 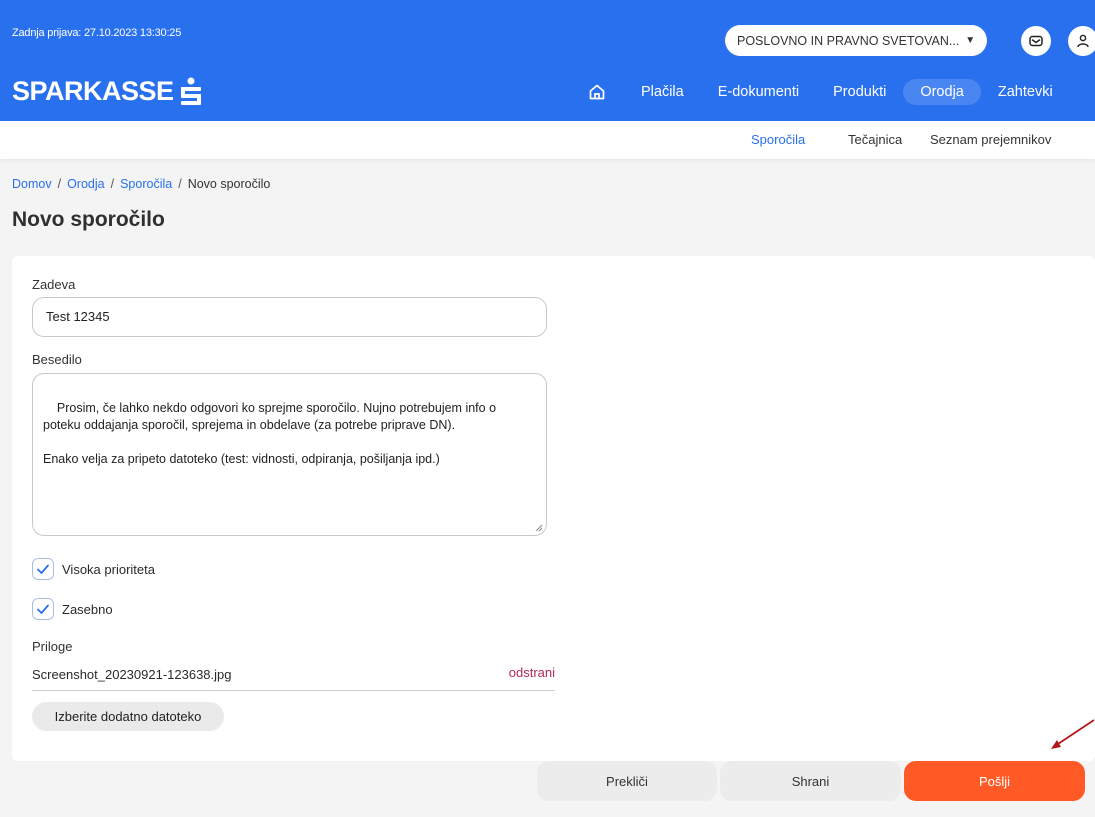 What do you see at coordinates (52, 646) in the screenshot?
I see `attachments-label: Priloge` at bounding box center [52, 646].